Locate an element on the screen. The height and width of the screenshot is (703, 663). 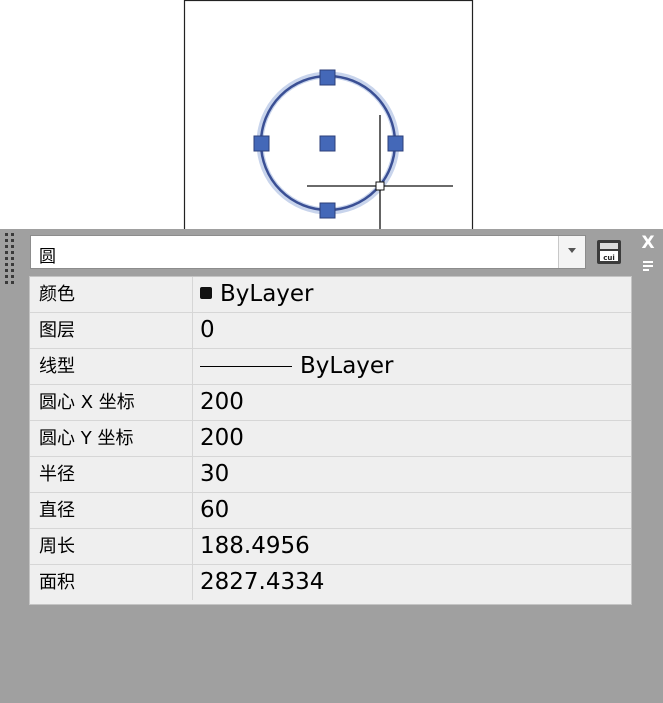
linetype-sample is located at coordinates (246, 366).